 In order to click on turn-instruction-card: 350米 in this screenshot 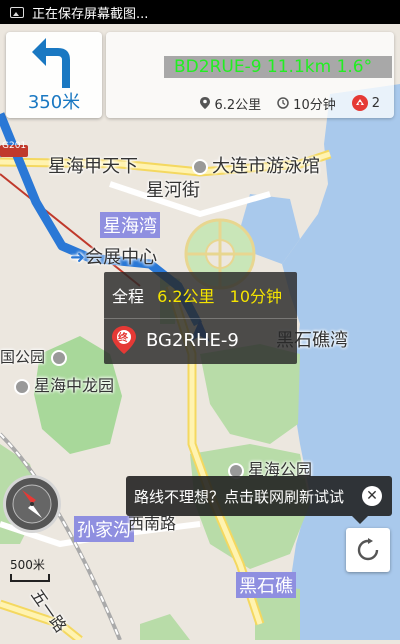, I will do `click(54, 75)`.